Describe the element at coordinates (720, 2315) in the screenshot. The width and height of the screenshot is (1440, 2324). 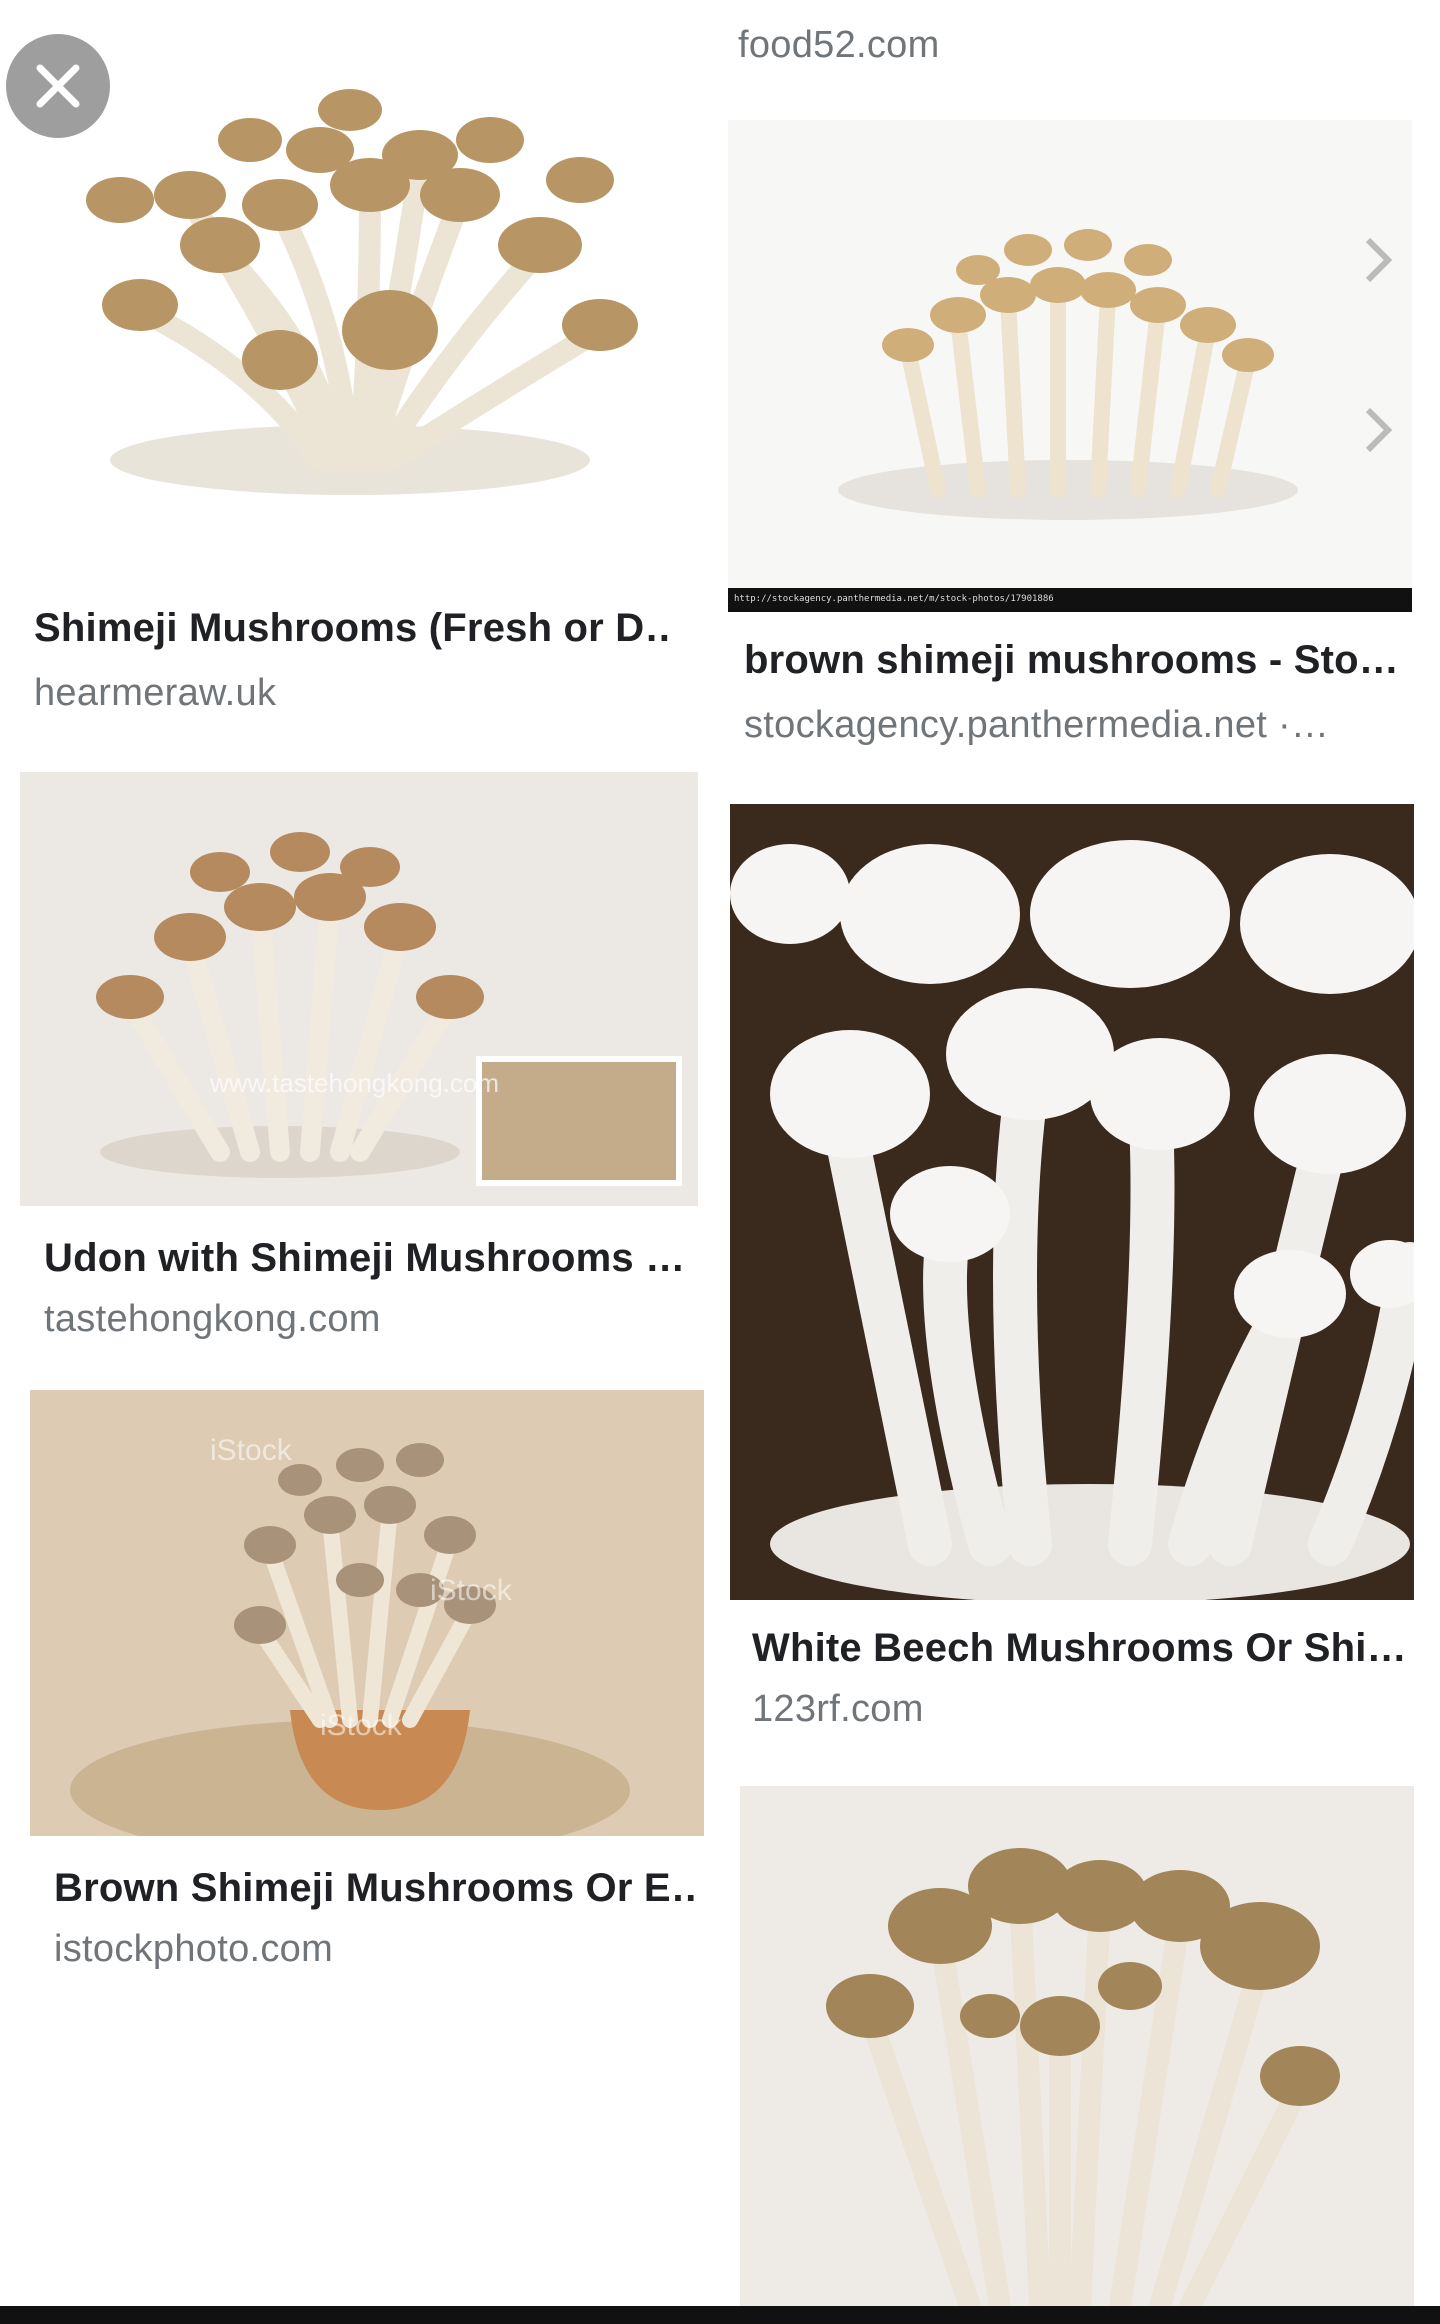
I see `bottom-edge-bar` at that location.